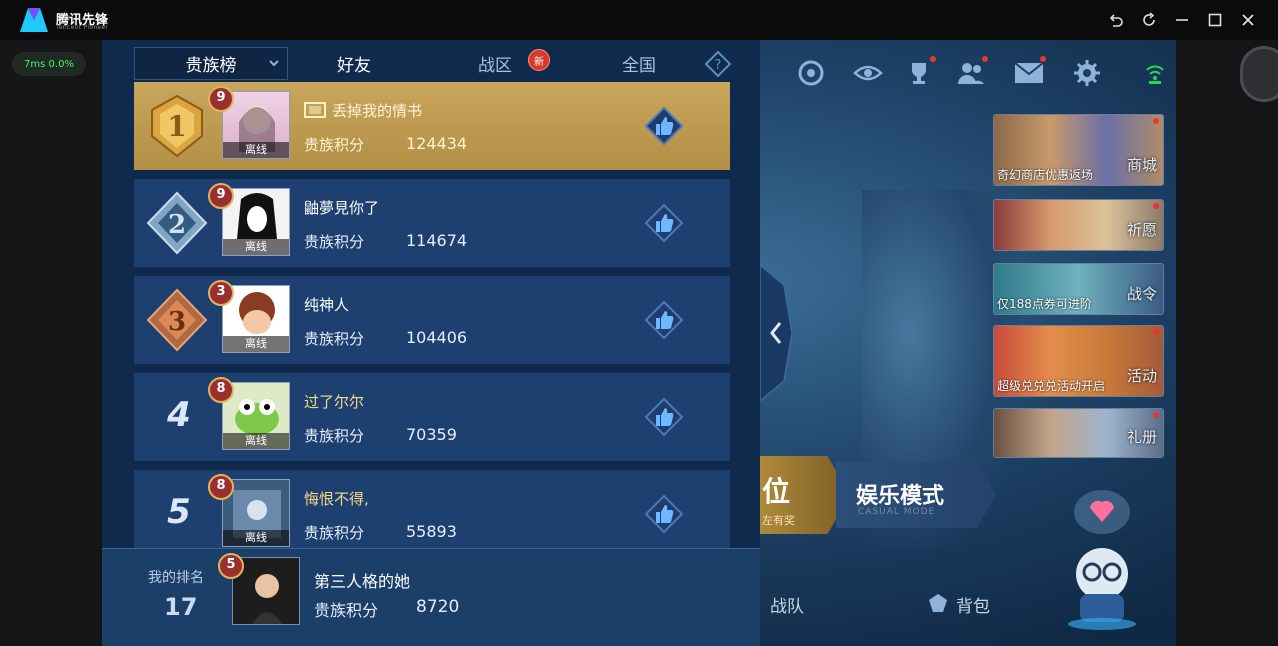 The height and width of the screenshot is (646, 1278). I want to click on bottom-nav: 战队 背包, so click(910, 600).